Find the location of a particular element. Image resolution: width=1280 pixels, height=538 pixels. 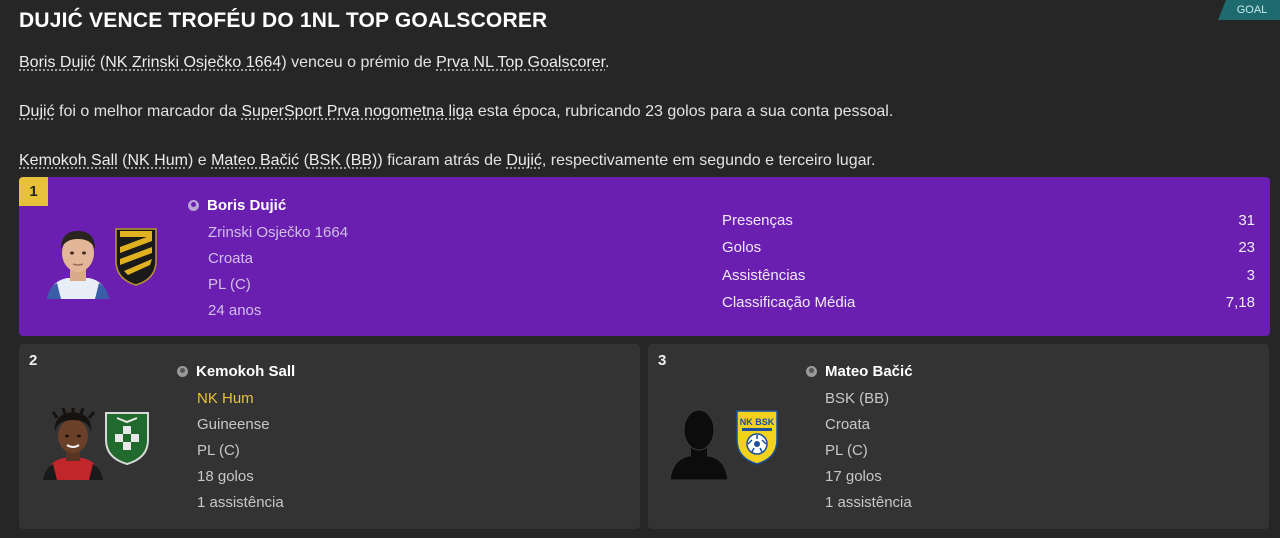

player-club: BSK (BB) is located at coordinates (857, 398).